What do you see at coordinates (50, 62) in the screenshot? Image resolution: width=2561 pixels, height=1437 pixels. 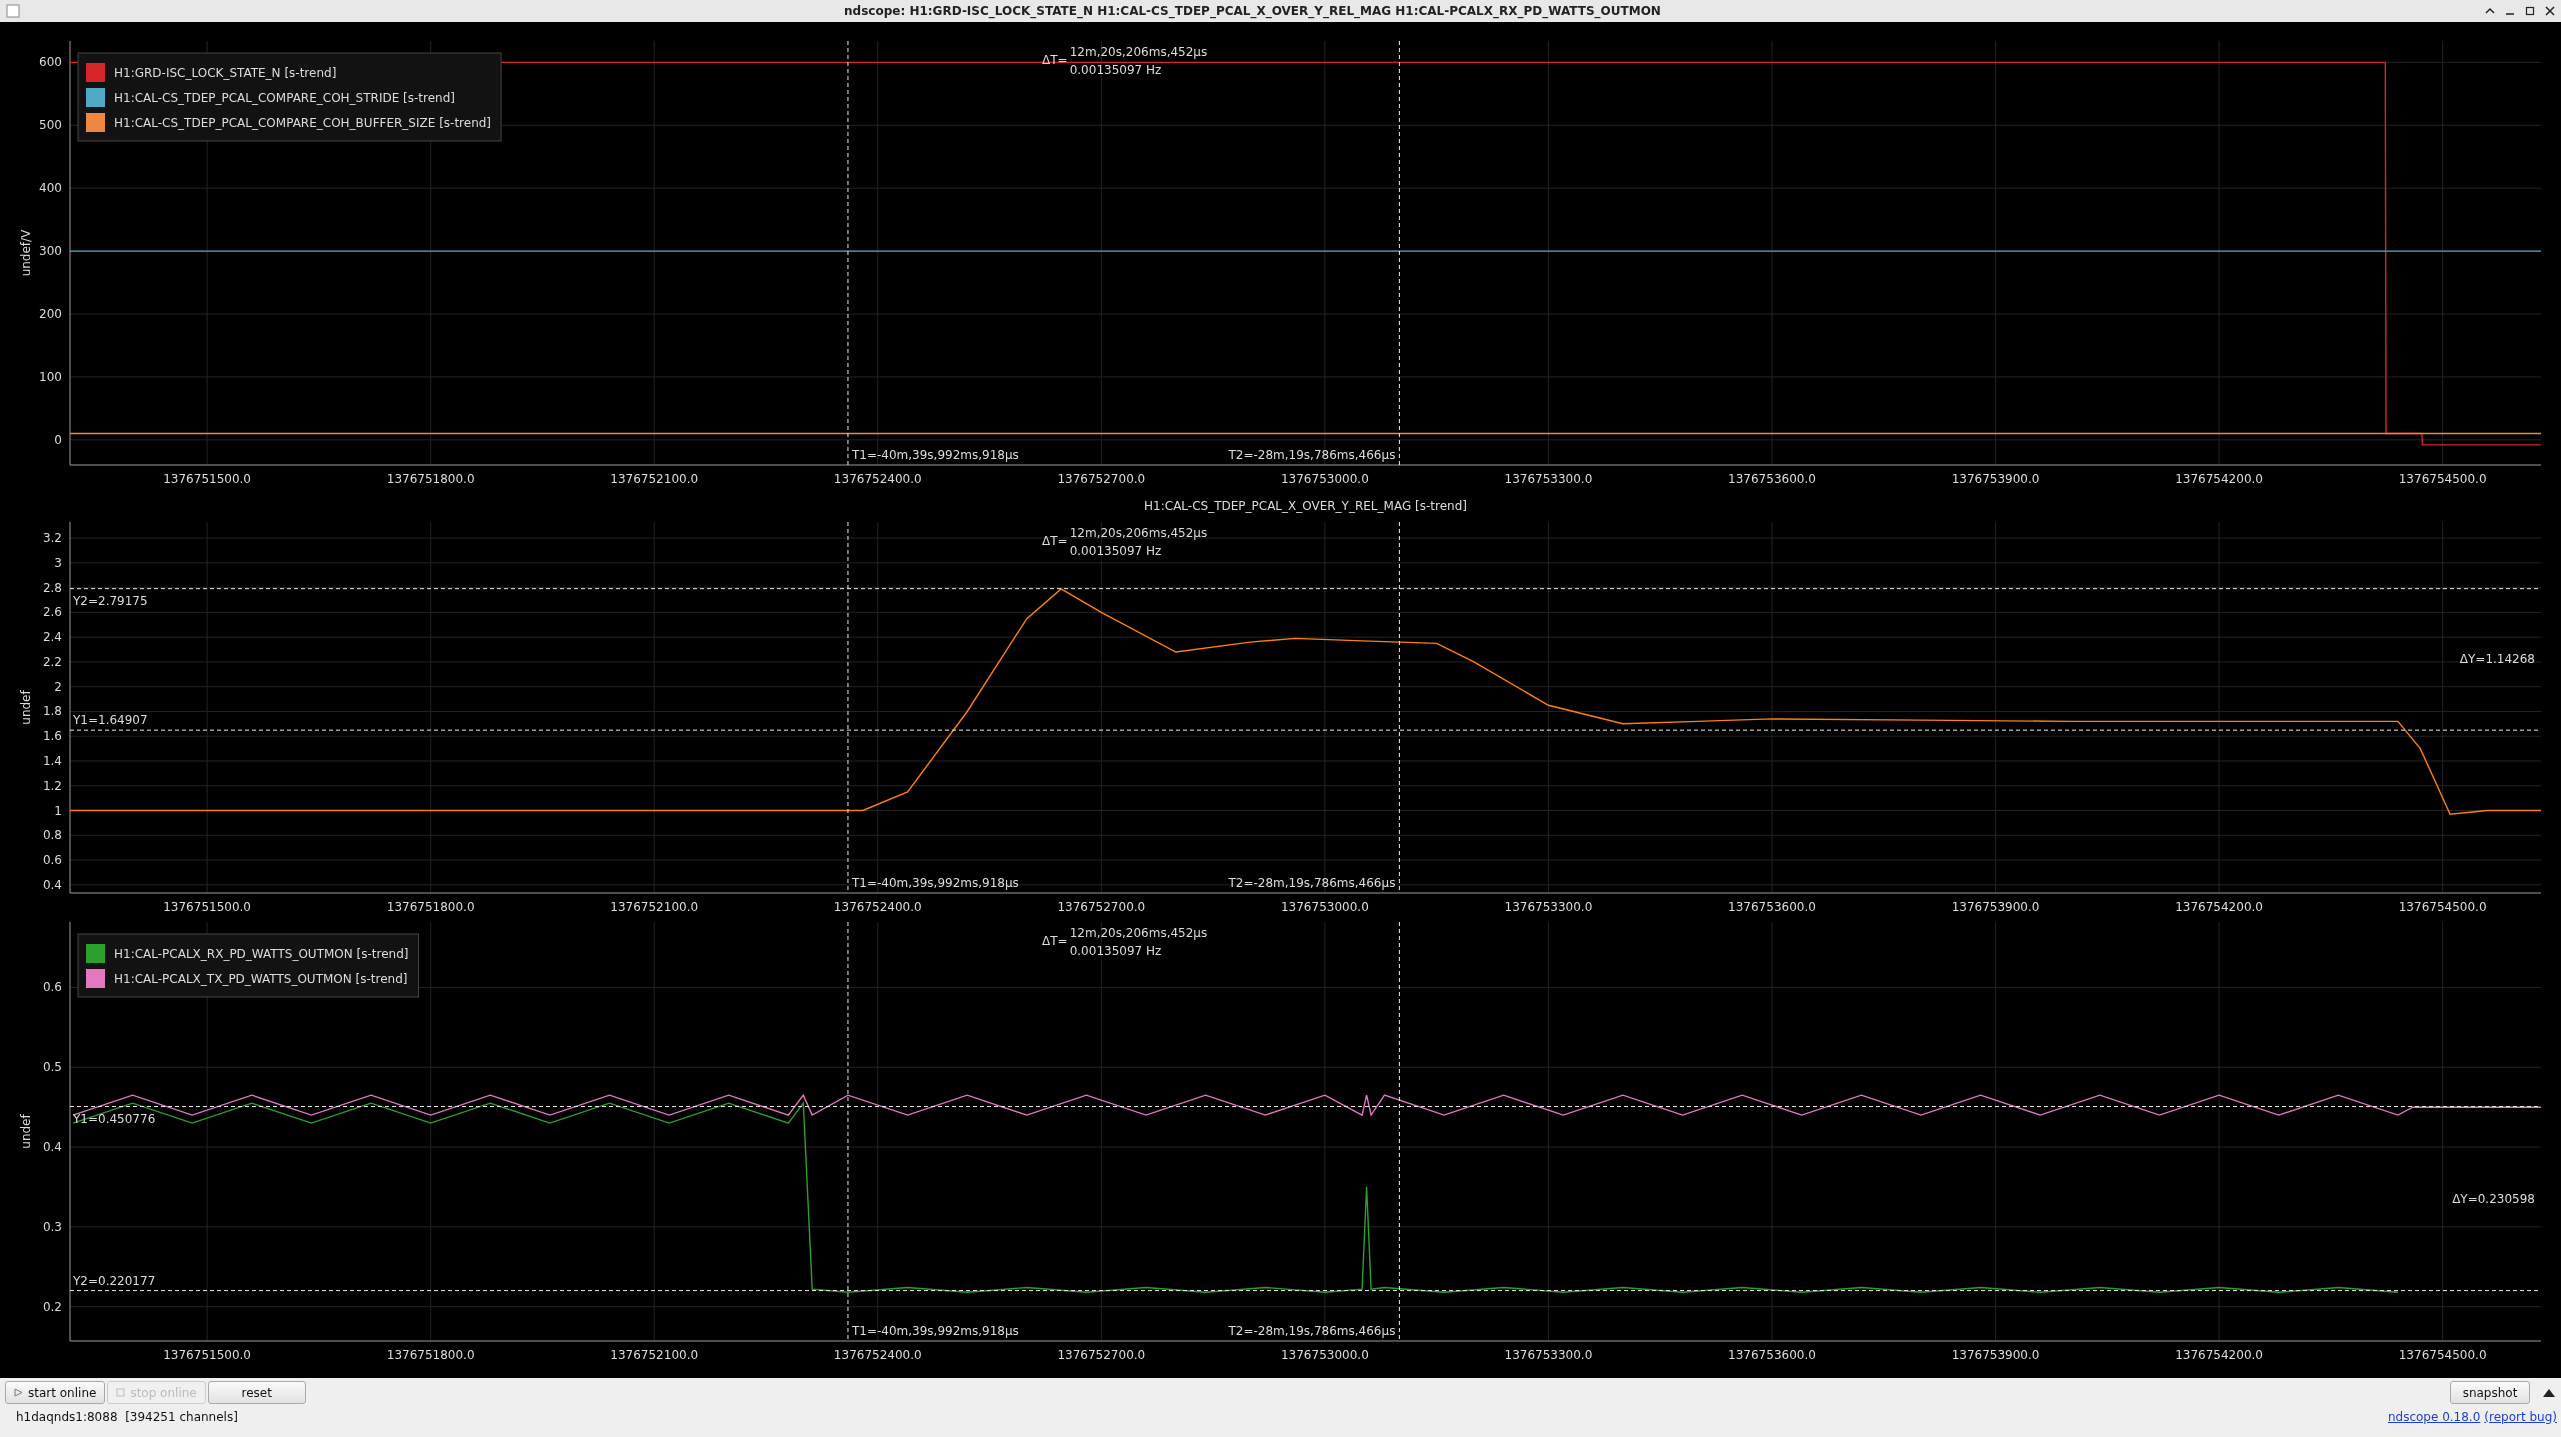 I see `axis-tick-label: 600` at bounding box center [50, 62].